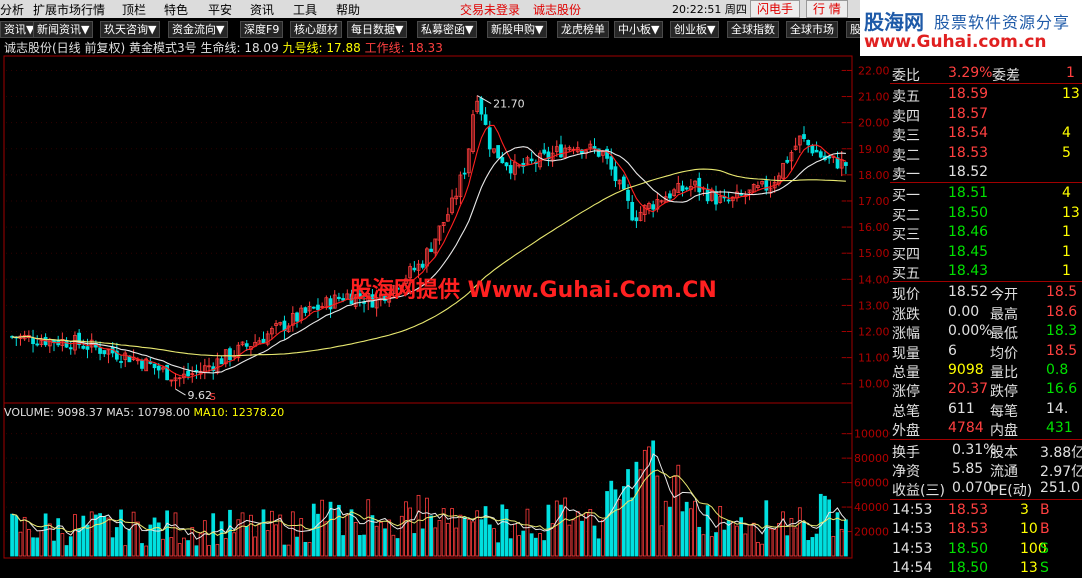 This screenshot has width=1082, height=578. I want to click on stat-row-2: 涨幅 0.00% 最低 18.3, so click(986, 332).